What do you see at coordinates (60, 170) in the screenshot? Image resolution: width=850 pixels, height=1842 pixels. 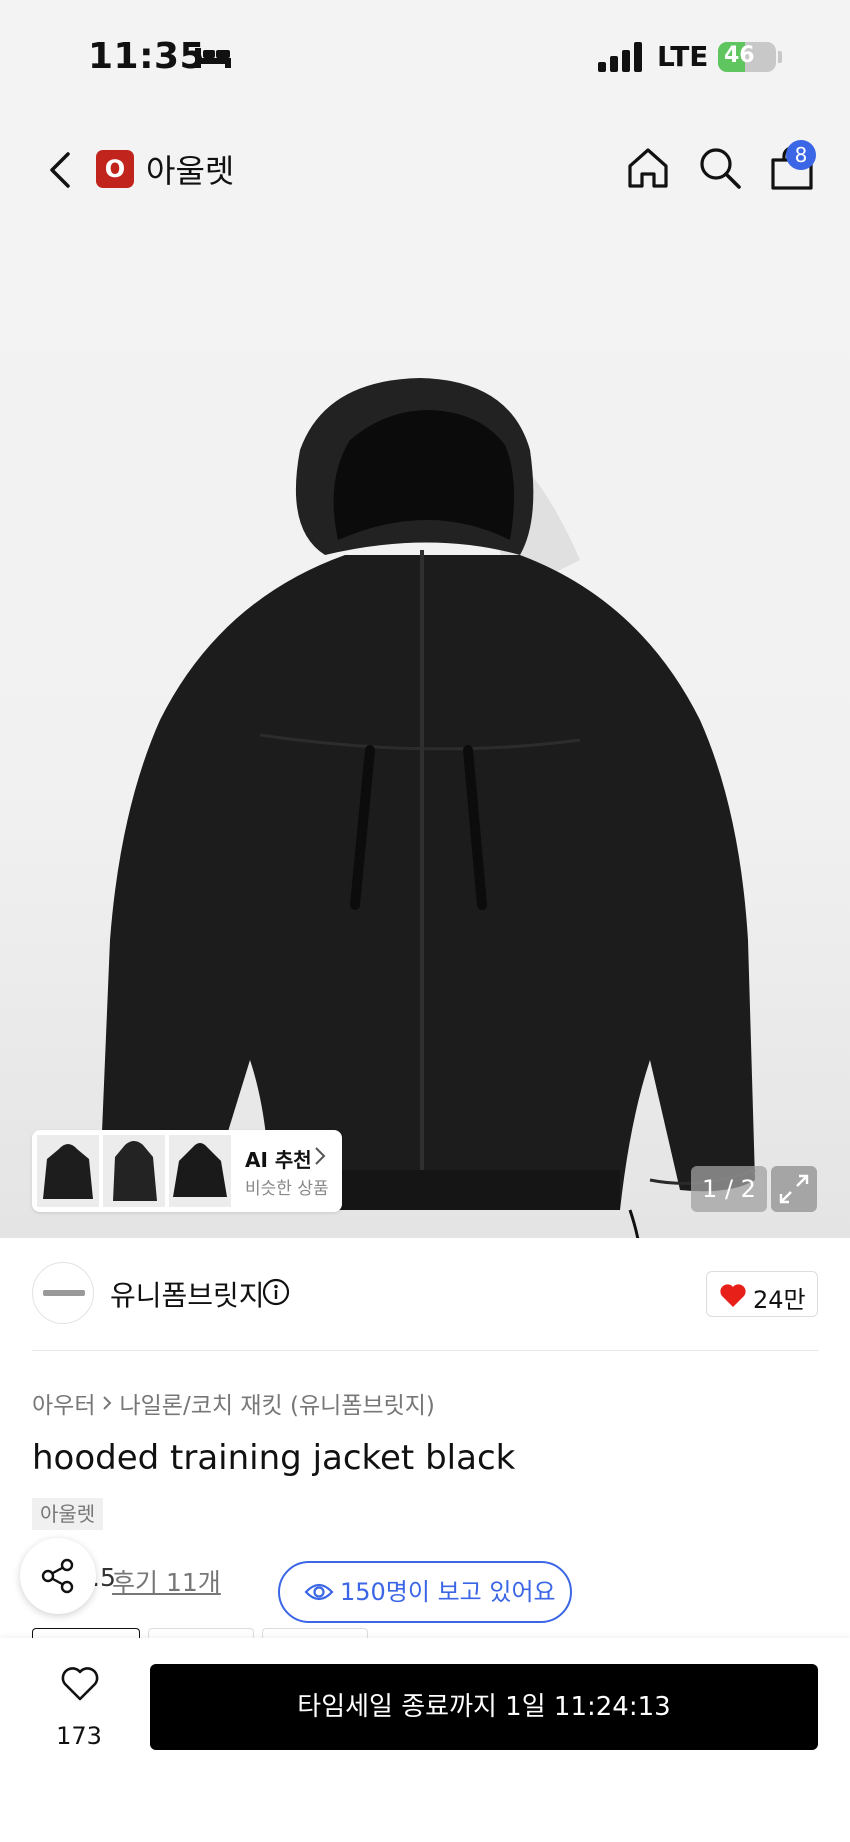 I see `back-arrow-icon` at bounding box center [60, 170].